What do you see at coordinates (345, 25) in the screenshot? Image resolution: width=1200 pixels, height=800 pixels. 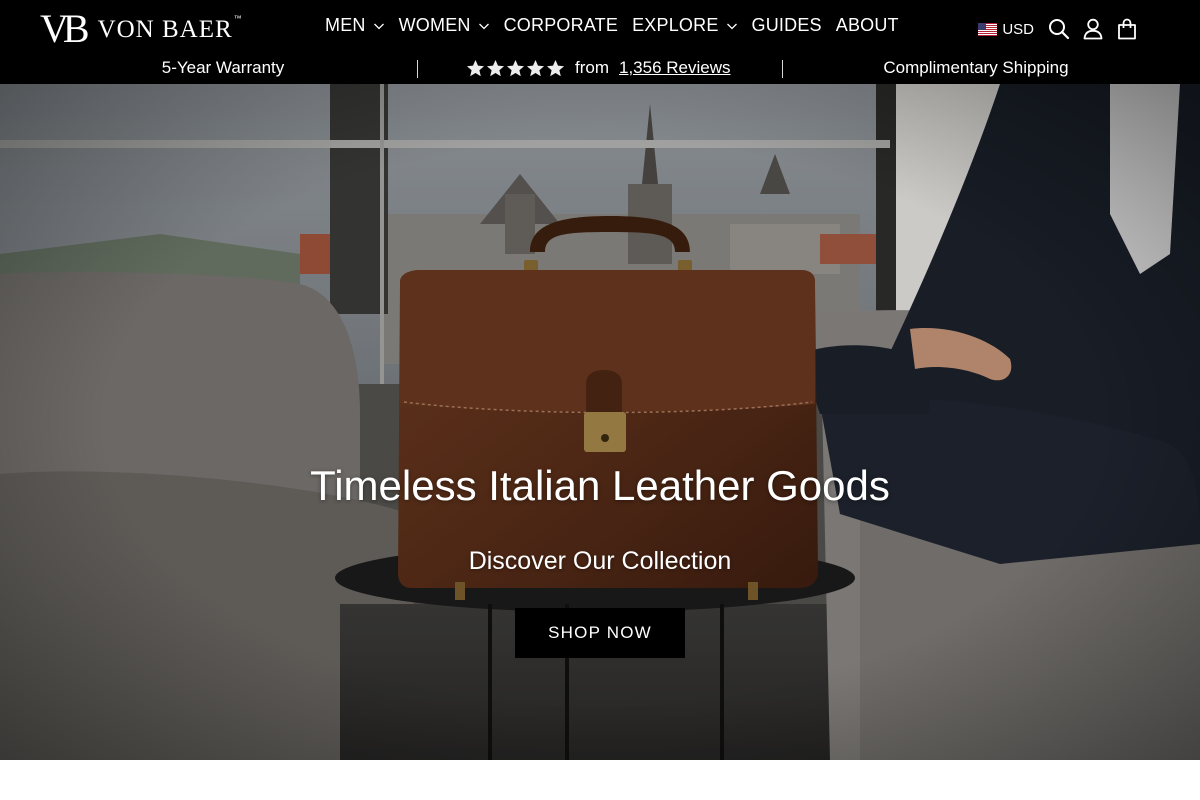 I see `nav-item-label: MEN` at bounding box center [345, 25].